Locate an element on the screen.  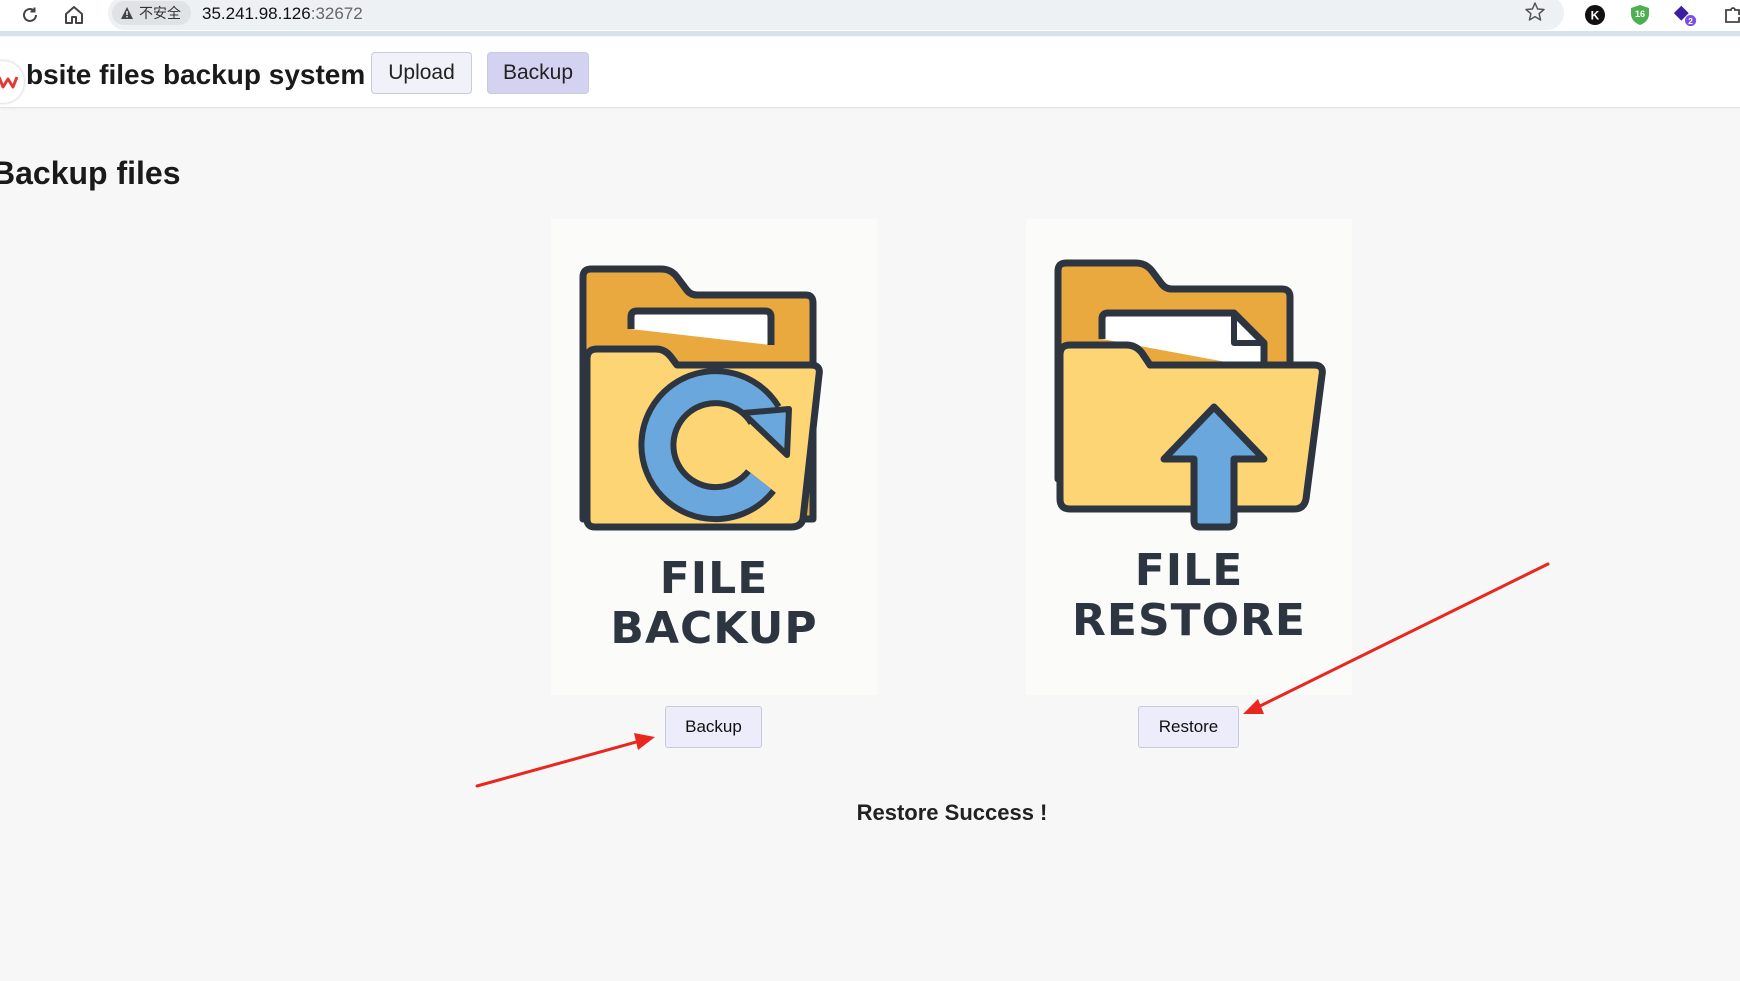
backup-caption-line2: BACKUP is located at coordinates (714, 628).